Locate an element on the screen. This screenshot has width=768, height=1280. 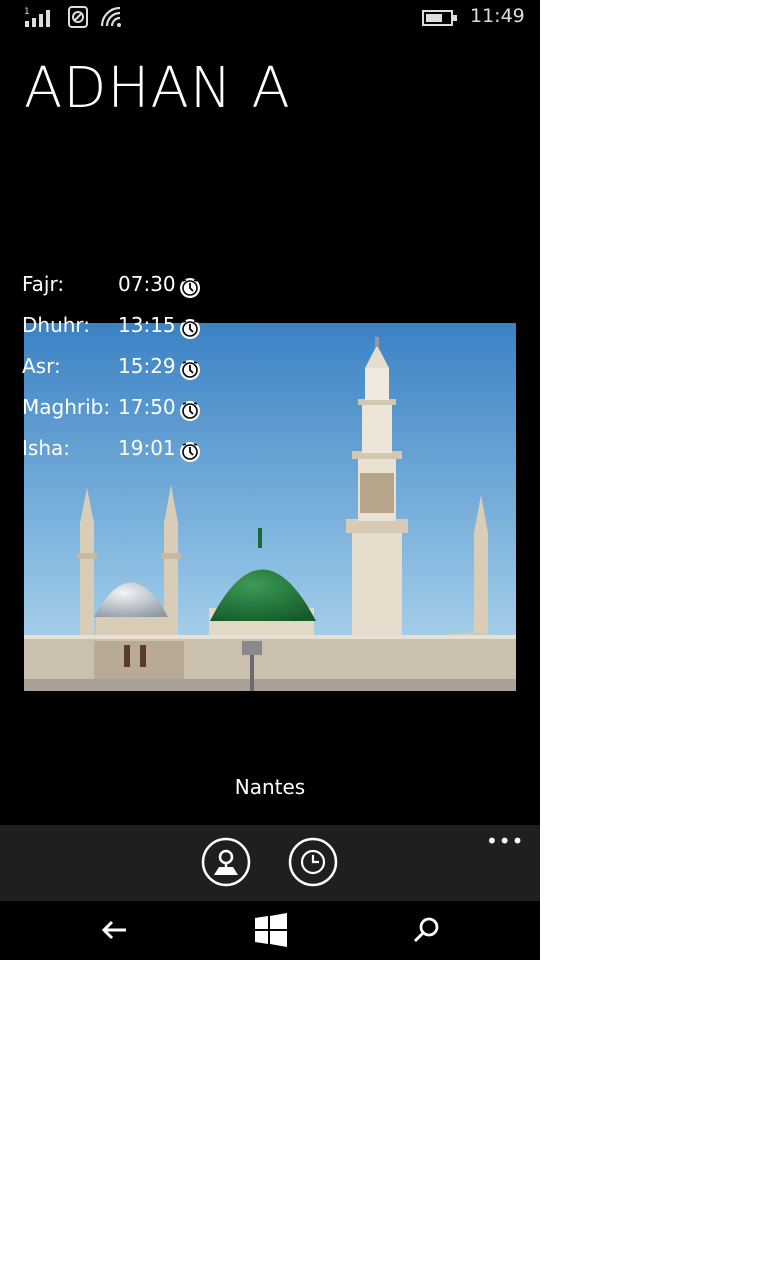
sim-icon is located at coordinates (78, 17).